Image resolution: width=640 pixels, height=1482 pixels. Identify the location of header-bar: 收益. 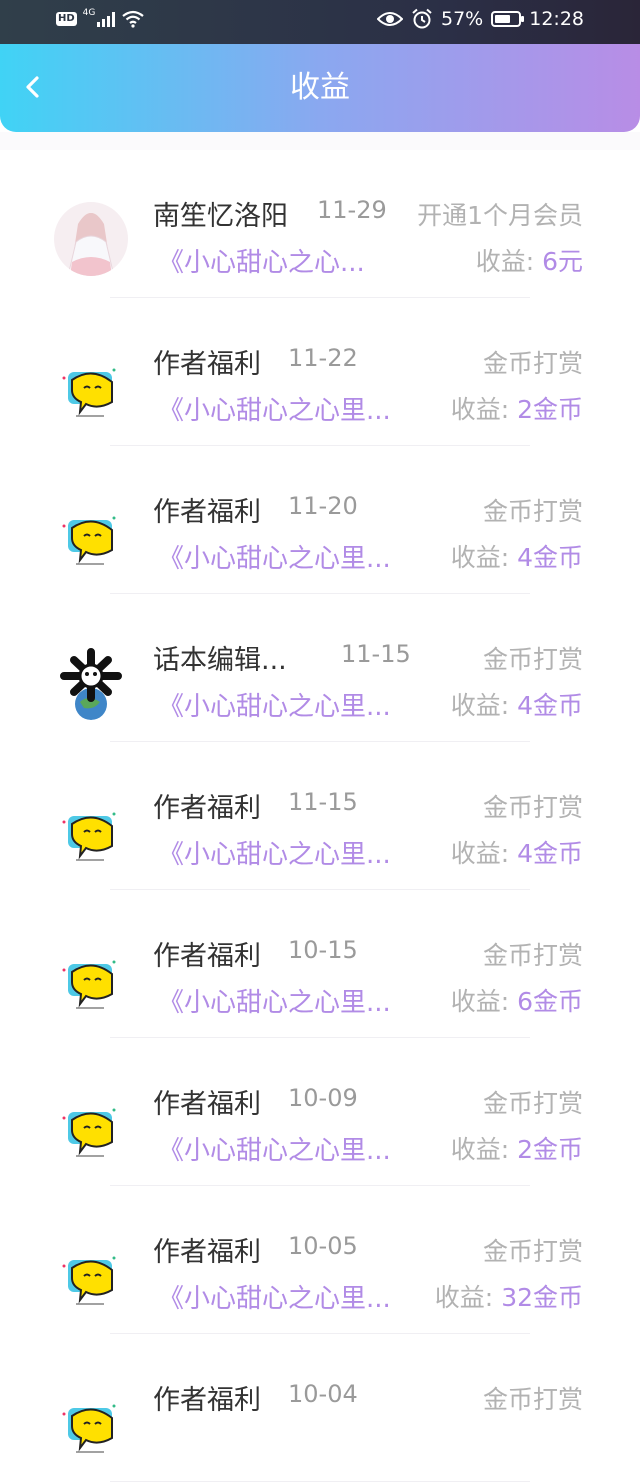
(320, 88).